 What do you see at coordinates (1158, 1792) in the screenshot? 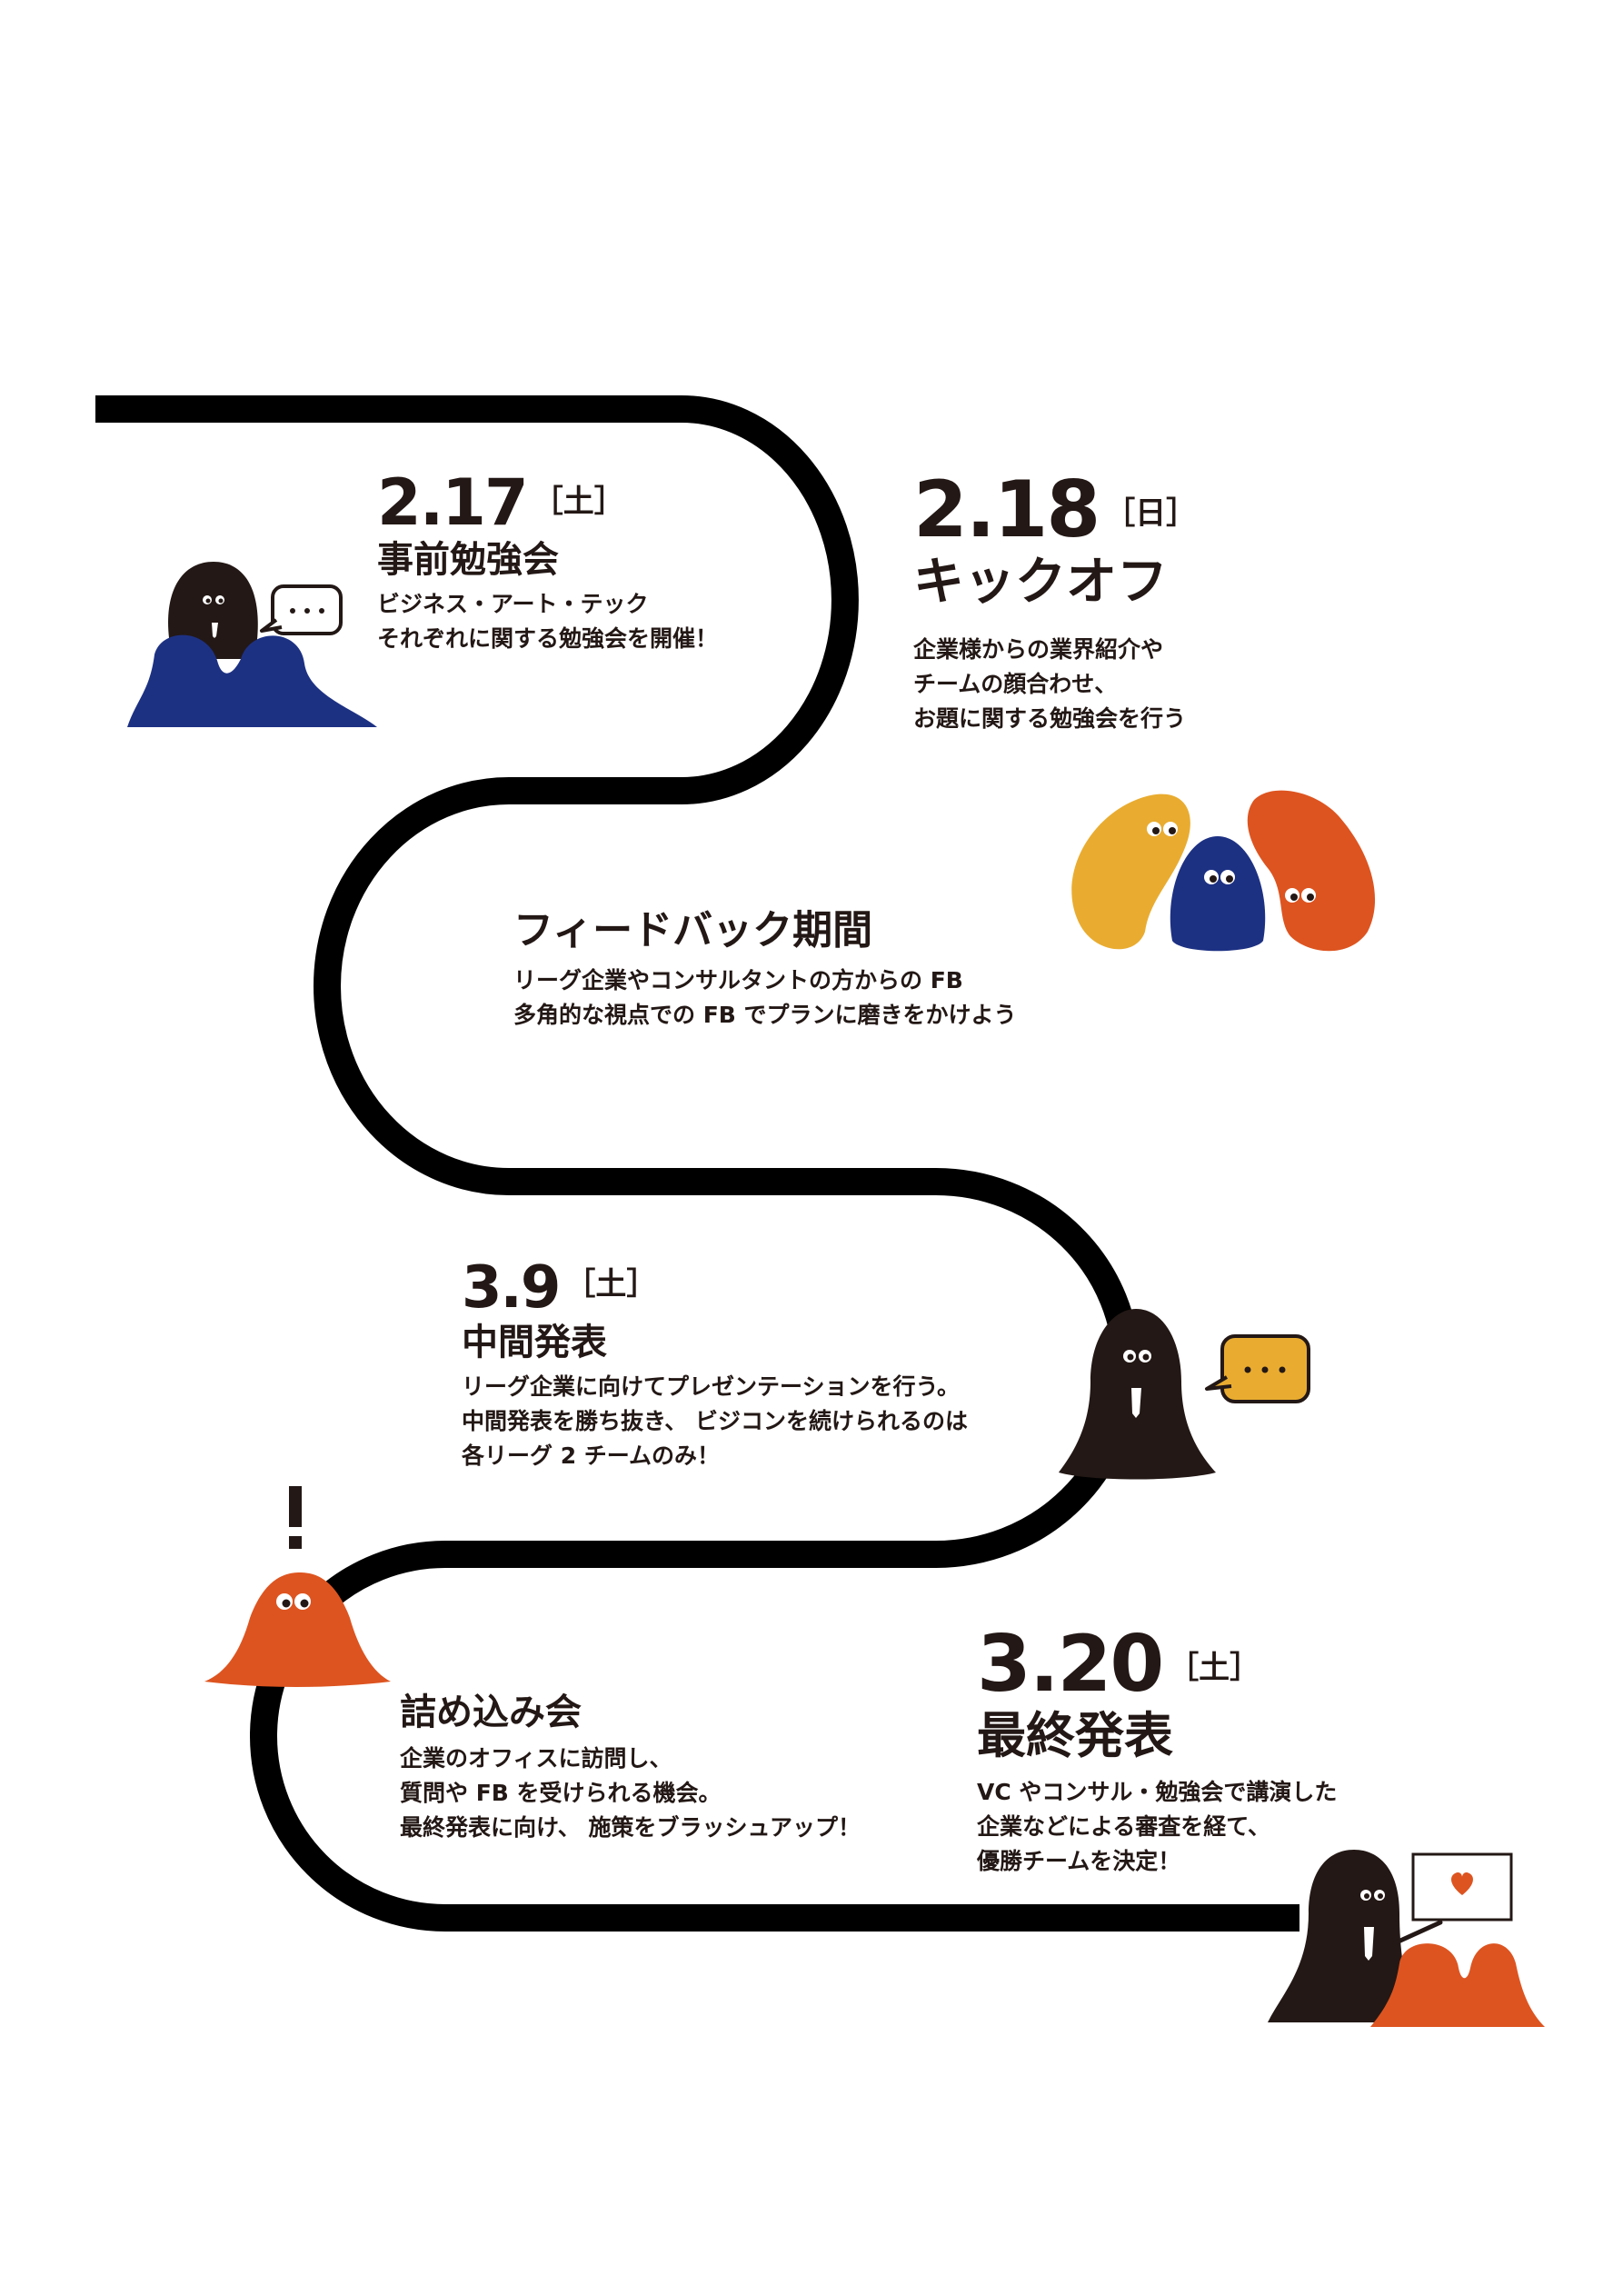
I see `description-line: VC やコンサル・勉強会で講演した` at bounding box center [1158, 1792].